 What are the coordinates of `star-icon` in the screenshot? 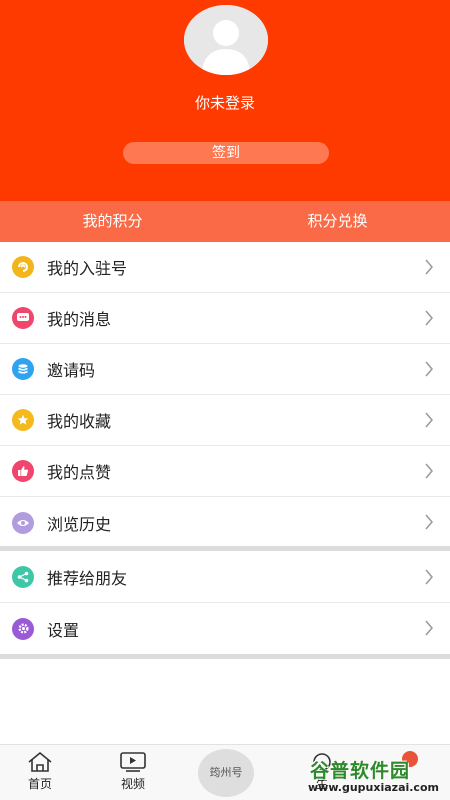 It's located at (23, 420).